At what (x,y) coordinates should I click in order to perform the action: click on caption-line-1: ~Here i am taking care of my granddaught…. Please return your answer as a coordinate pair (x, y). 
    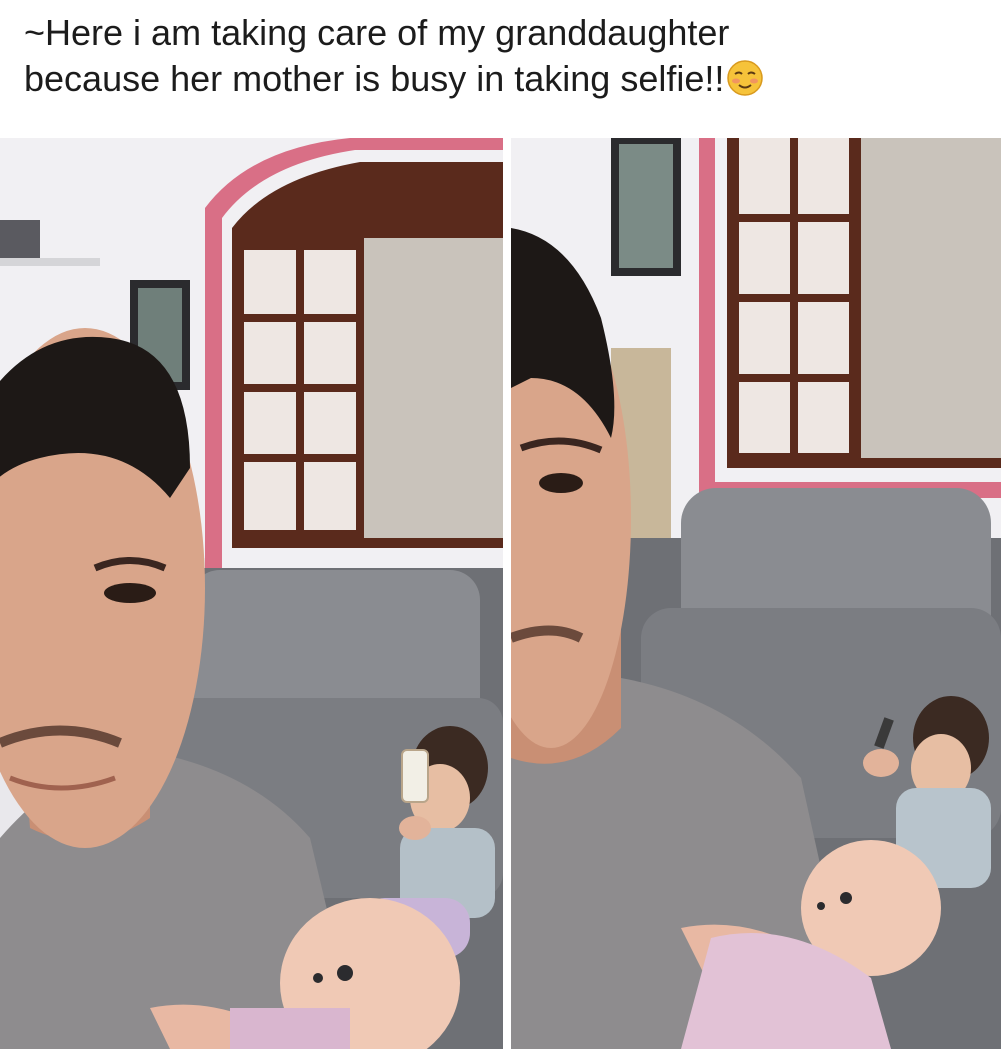
    Looking at the image, I should click on (377, 32).